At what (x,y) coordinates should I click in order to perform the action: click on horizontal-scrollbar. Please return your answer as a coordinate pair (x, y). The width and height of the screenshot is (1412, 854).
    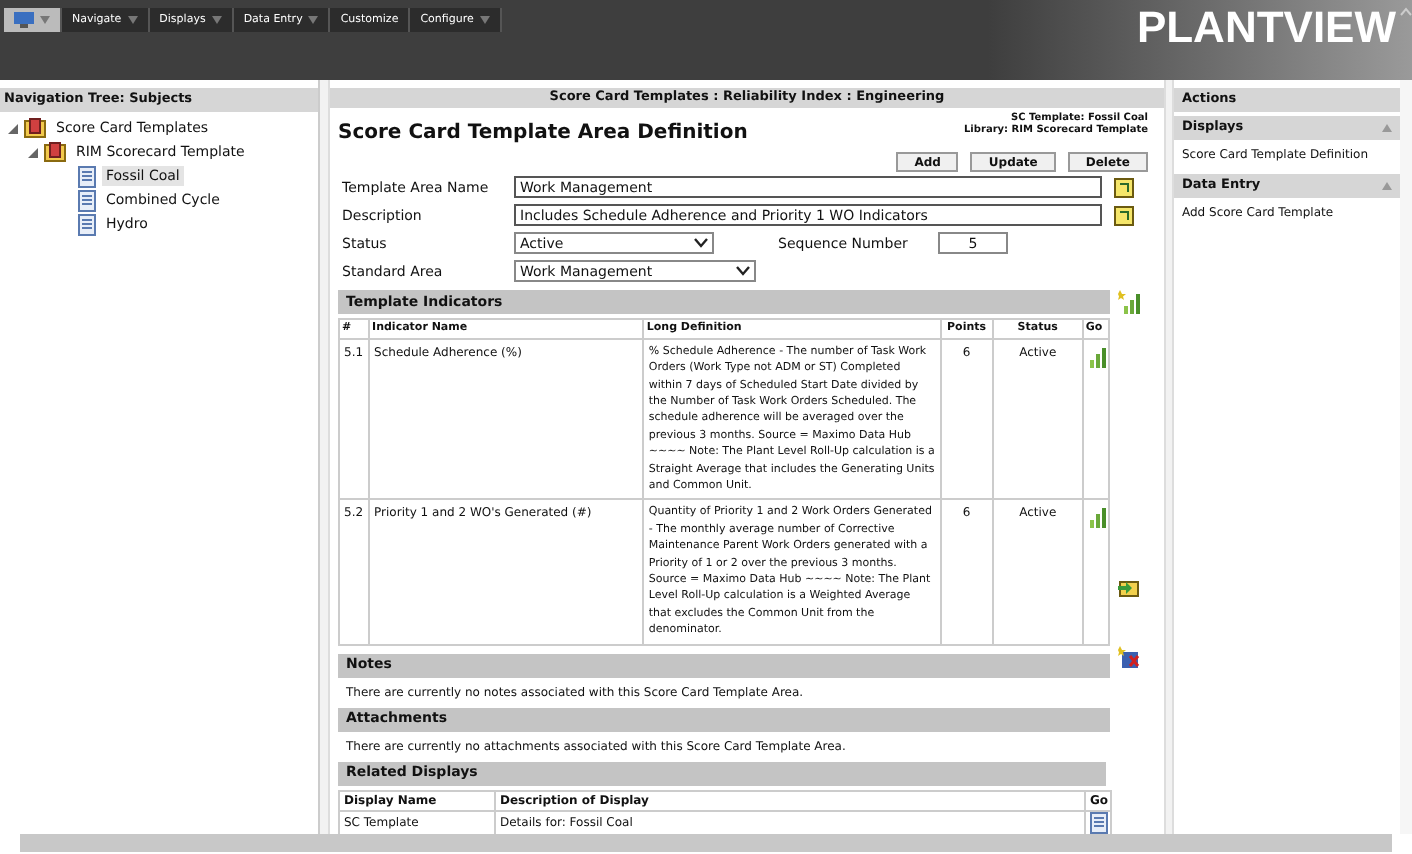
    Looking at the image, I should click on (706, 843).